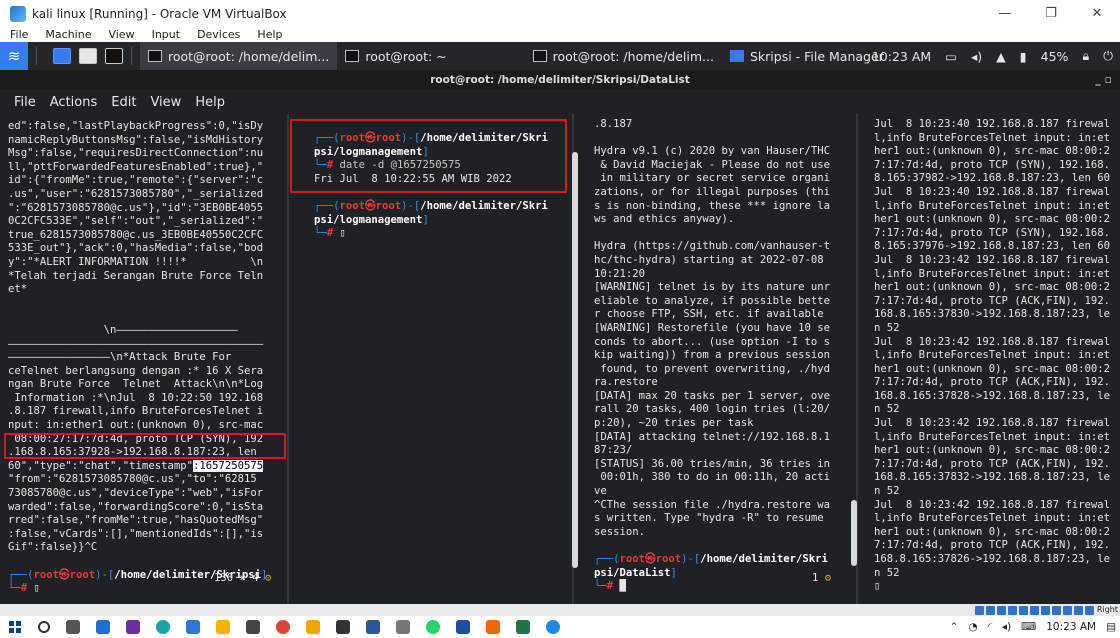 This screenshot has height=638, width=1120. What do you see at coordinates (990, 610) in the screenshot?
I see `optical-icon` at bounding box center [990, 610].